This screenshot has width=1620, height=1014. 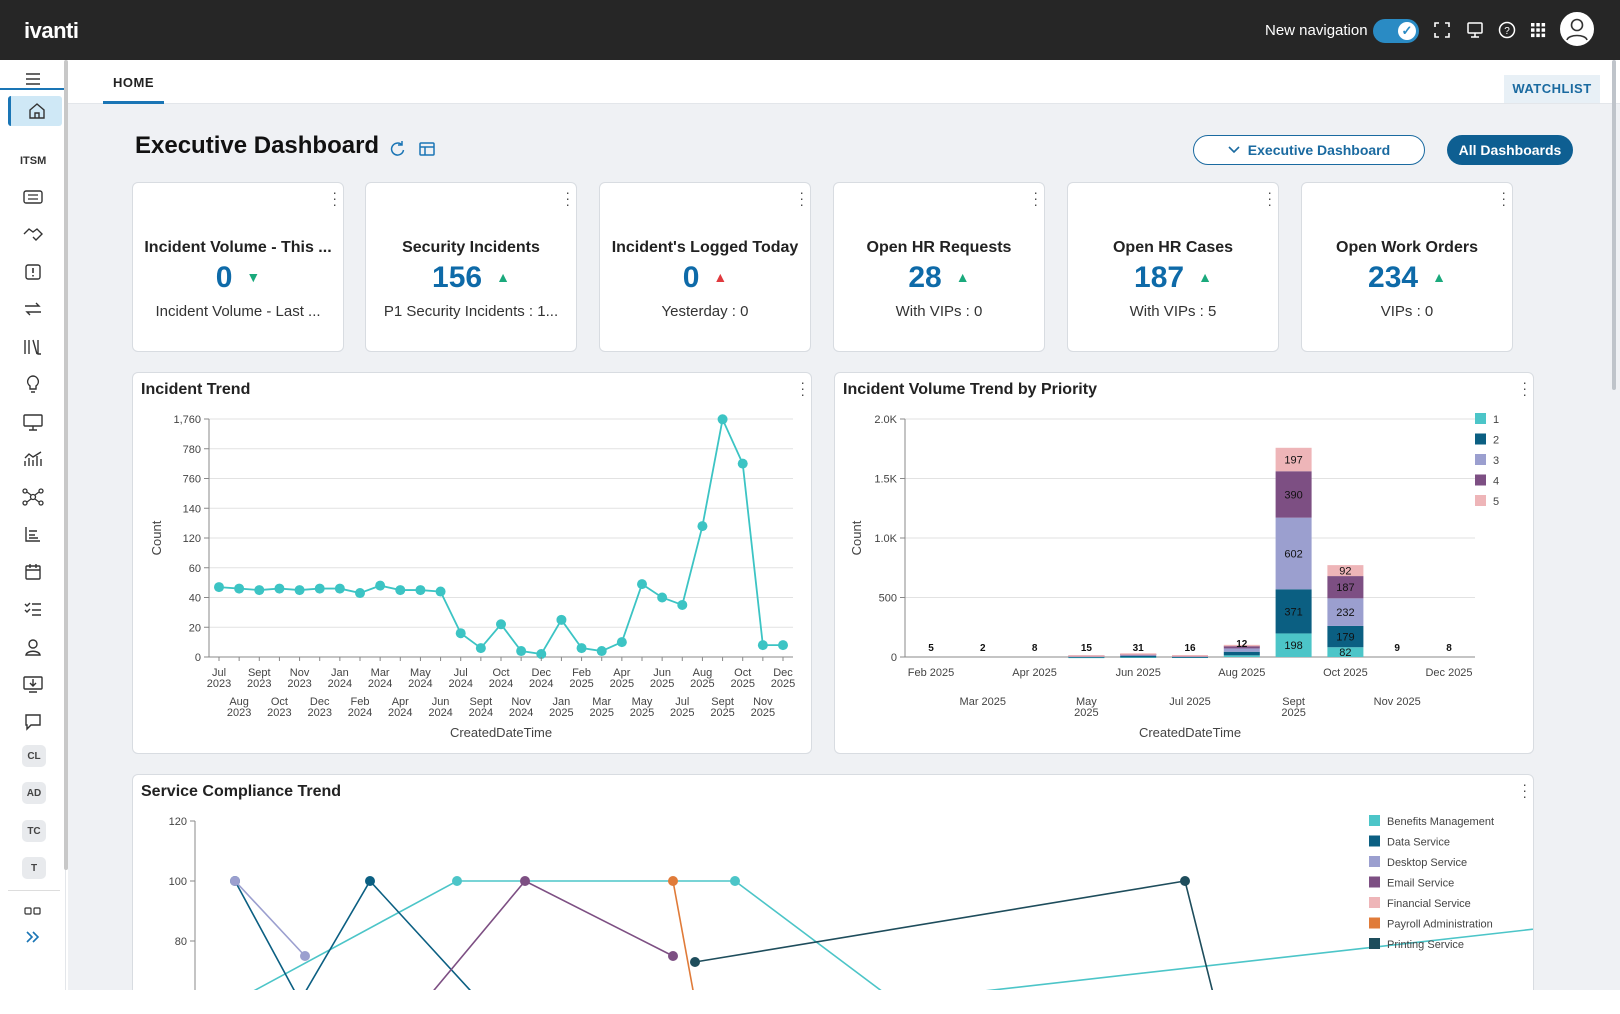 What do you see at coordinates (1440, 925) in the screenshot?
I see `legend-label: Payroll Administration` at bounding box center [1440, 925].